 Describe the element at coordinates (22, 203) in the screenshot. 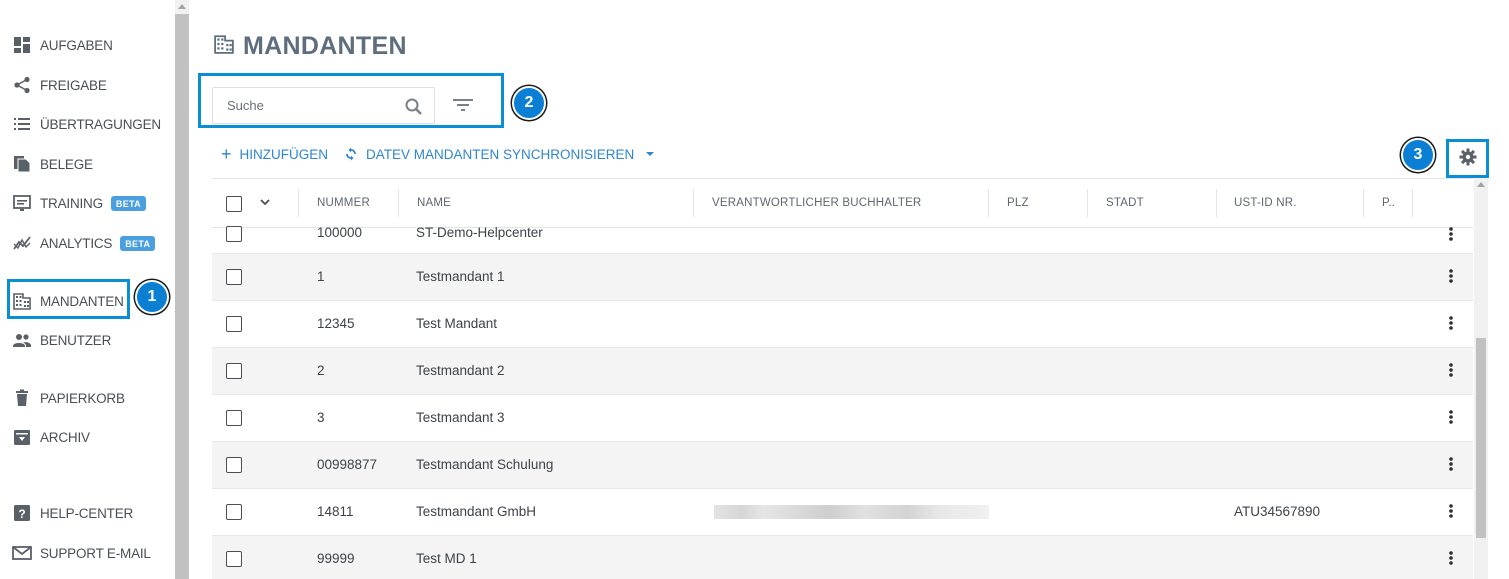

I see `training-icon` at that location.